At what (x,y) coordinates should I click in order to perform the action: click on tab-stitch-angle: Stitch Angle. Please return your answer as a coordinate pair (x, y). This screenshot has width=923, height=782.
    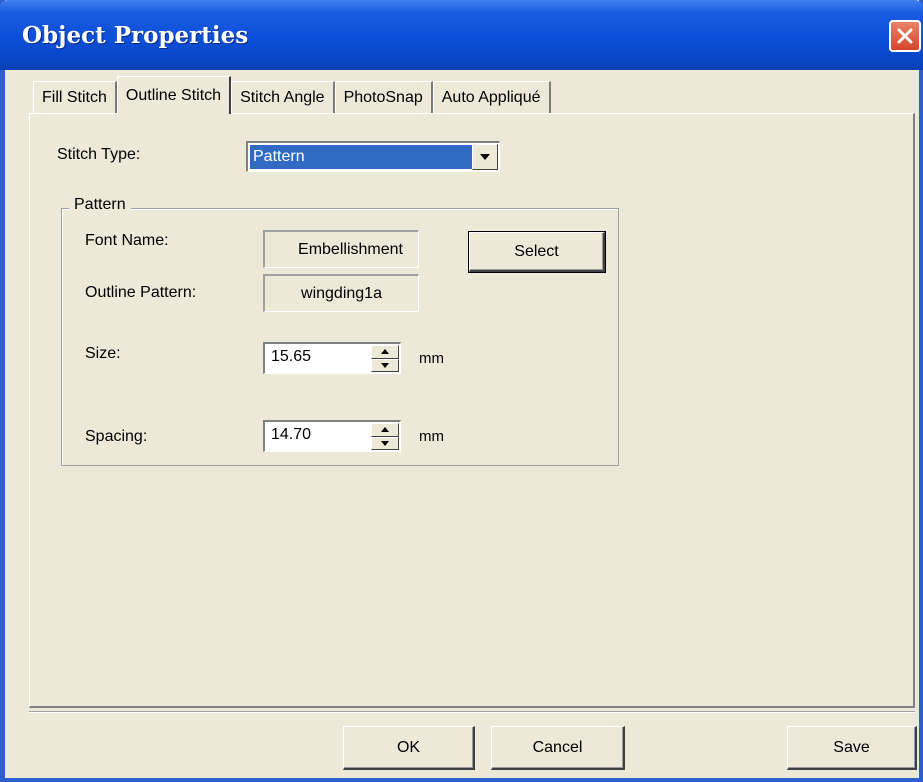
    Looking at the image, I should click on (283, 97).